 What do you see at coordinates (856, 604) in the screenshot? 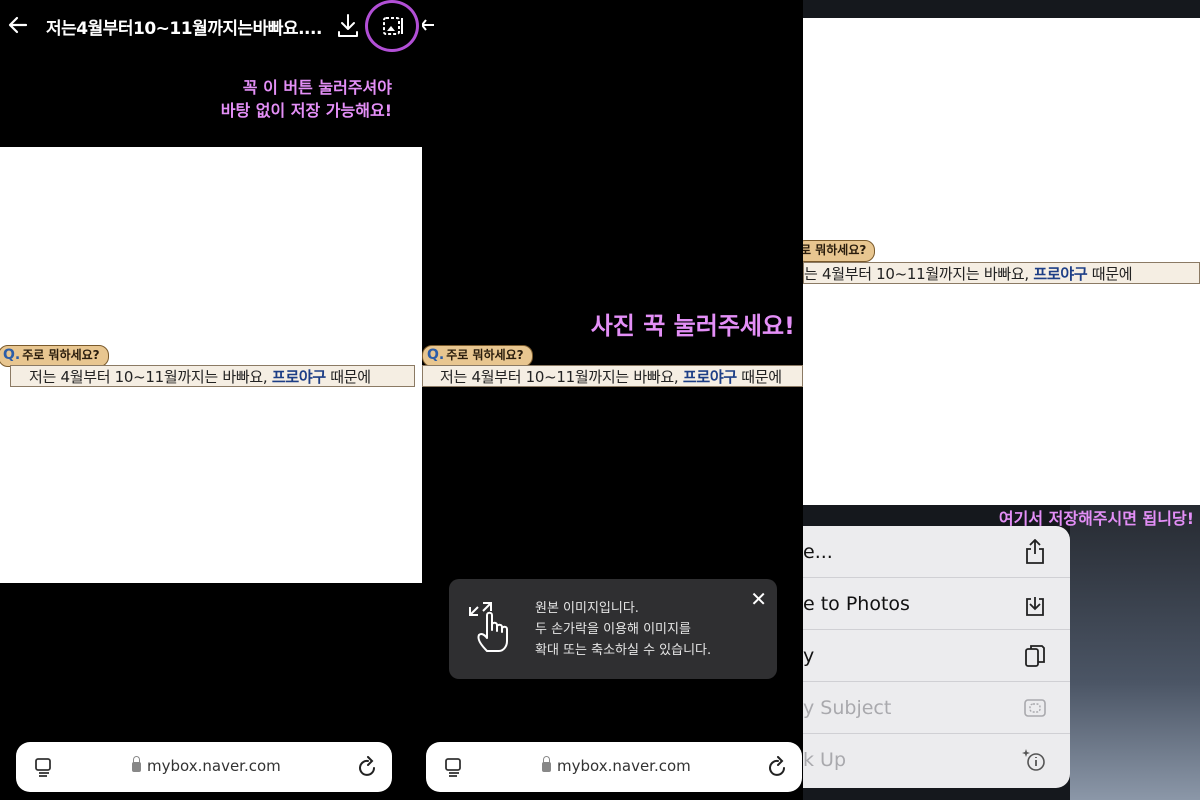
I see `menu-item-label: e to Photos` at bounding box center [856, 604].